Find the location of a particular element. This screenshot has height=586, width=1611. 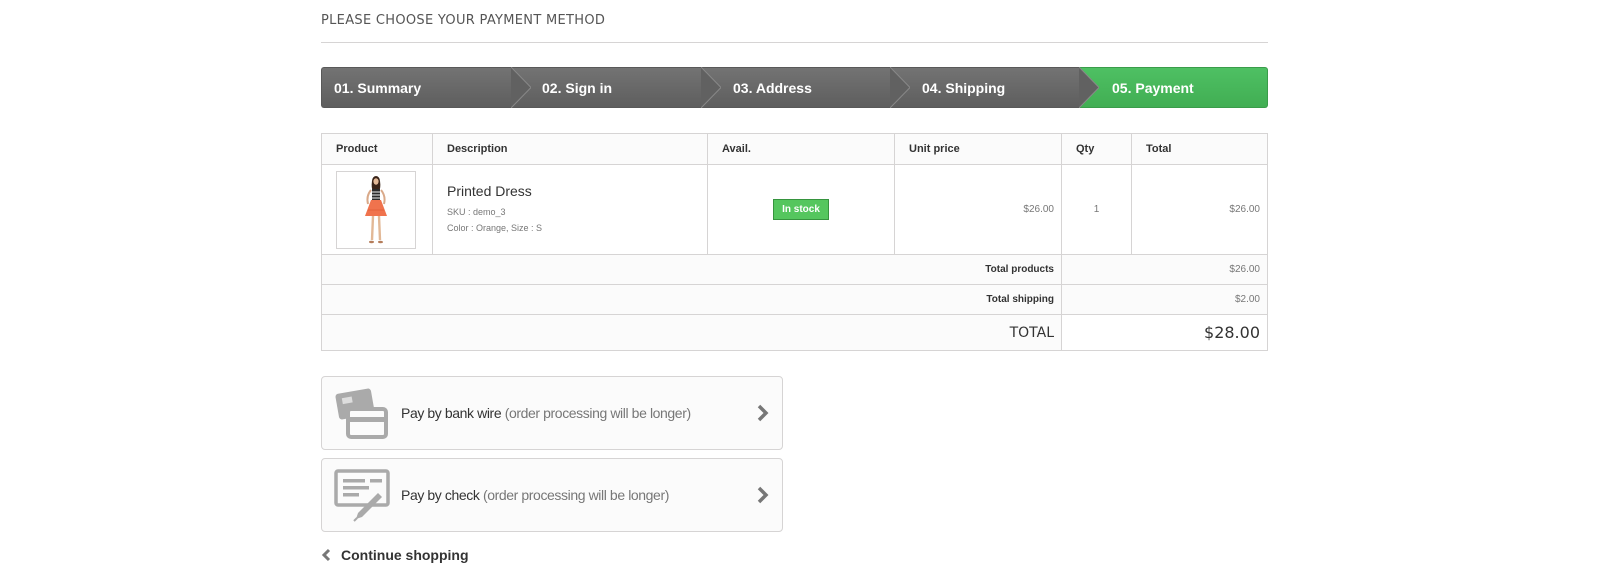

product-sku: SKU : demo_3 is located at coordinates (476, 212).